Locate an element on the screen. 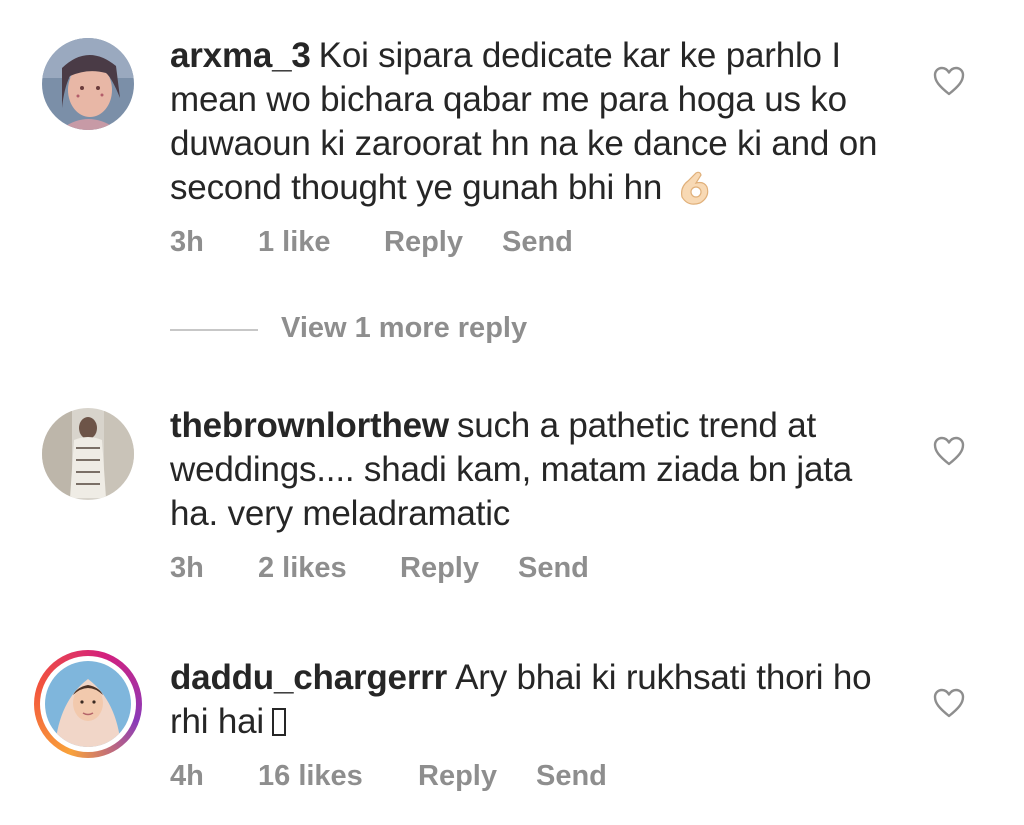 The width and height of the screenshot is (1024, 825). likes-count: 1 like is located at coordinates (294, 242).